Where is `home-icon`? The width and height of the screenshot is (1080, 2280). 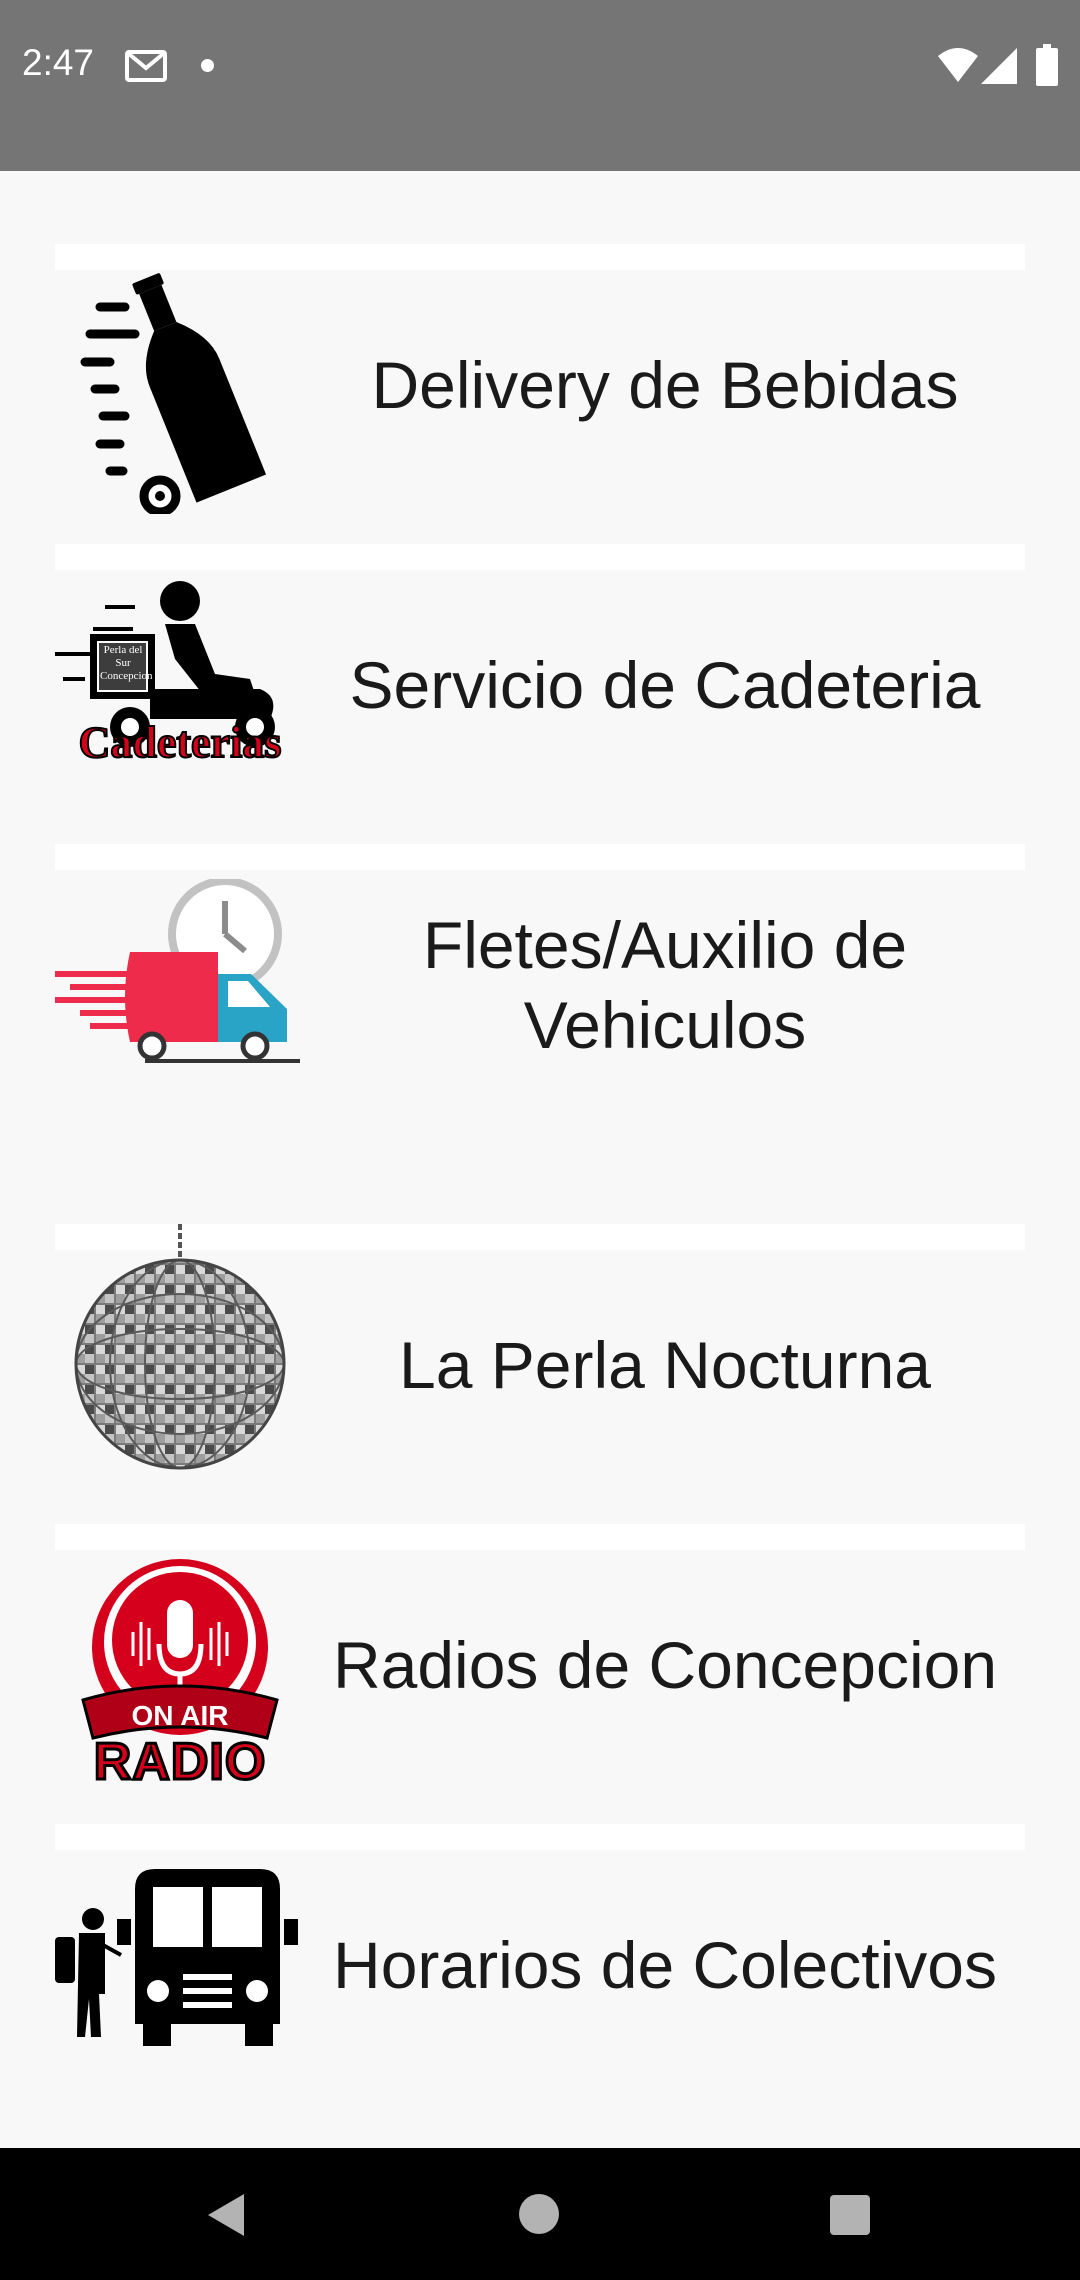 home-icon is located at coordinates (539, 2214).